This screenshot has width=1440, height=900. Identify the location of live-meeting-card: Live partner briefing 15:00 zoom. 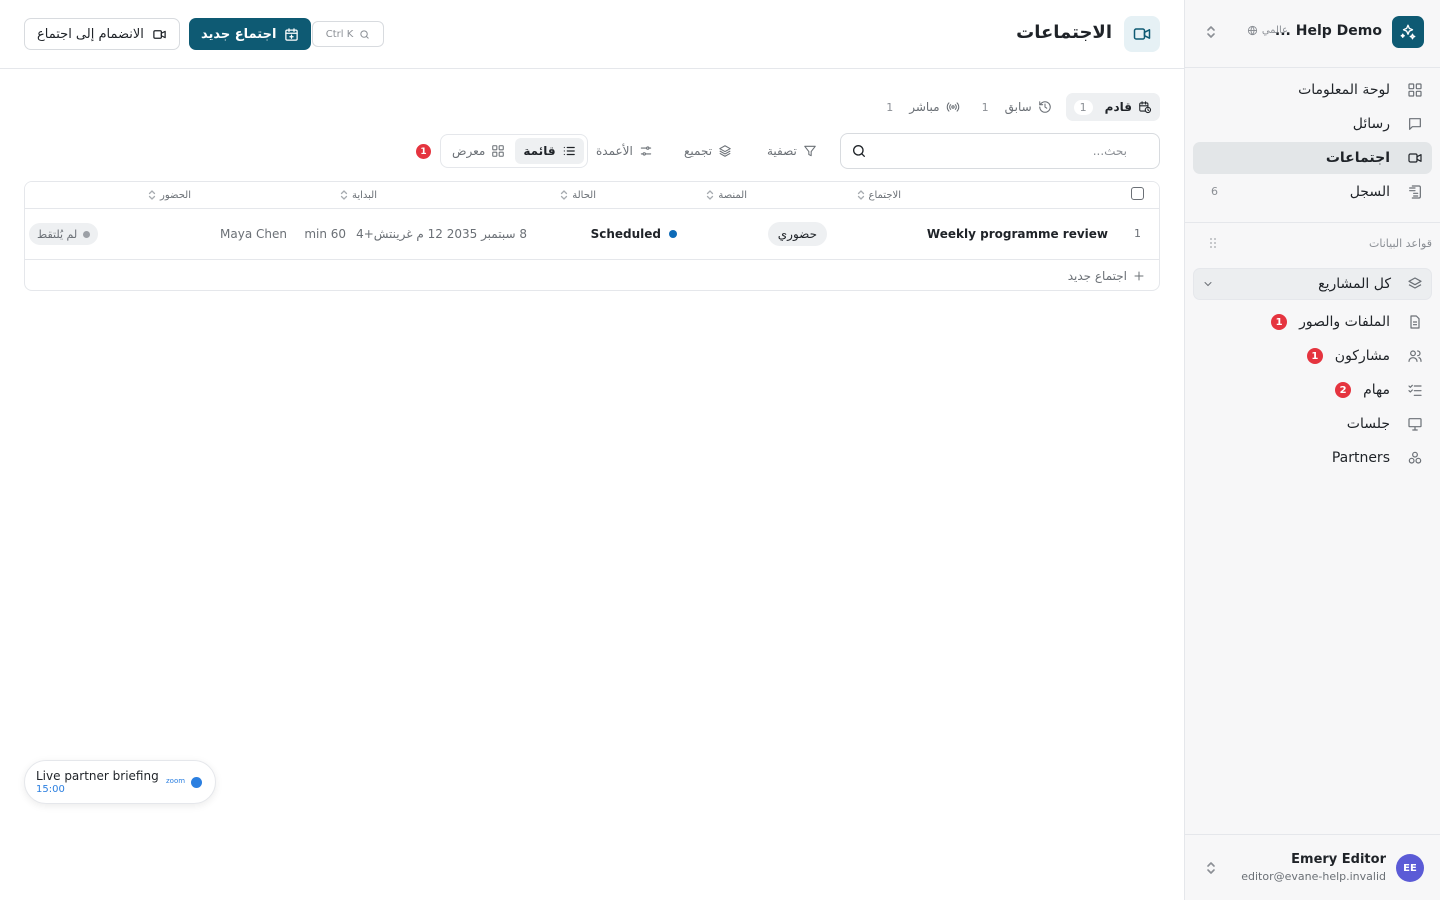
(120, 782).